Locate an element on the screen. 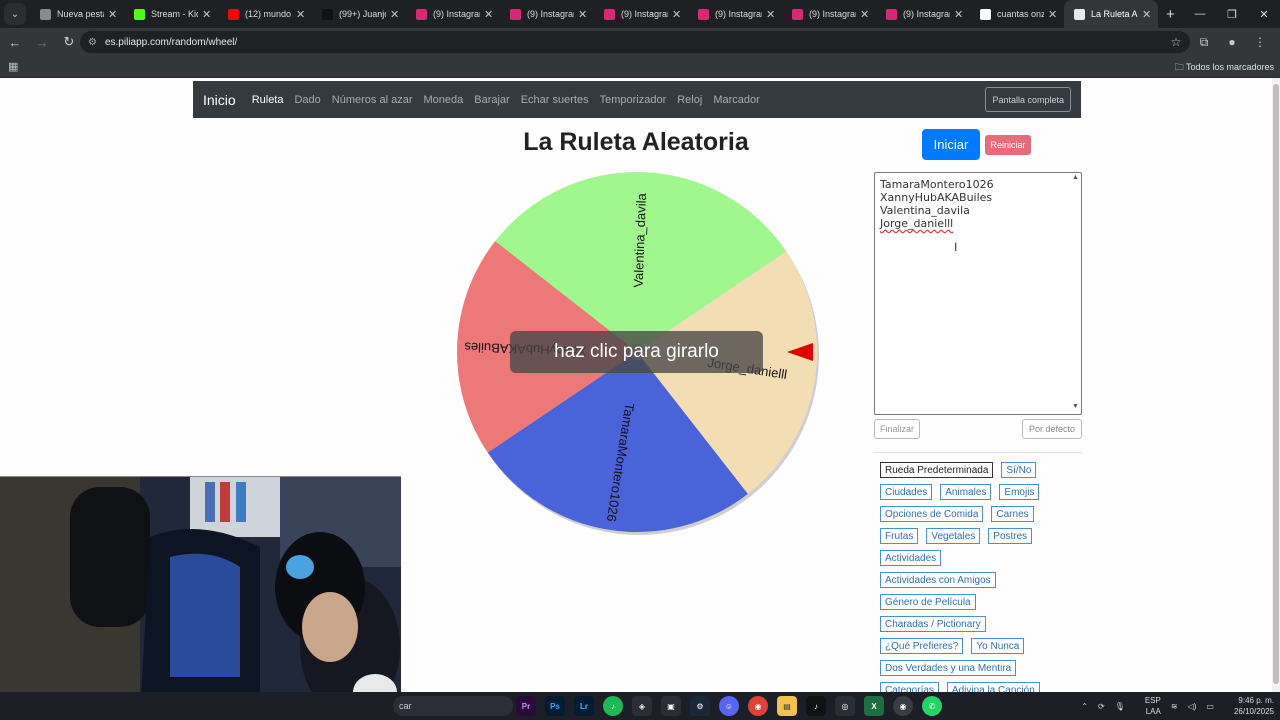  apps-grid-icon: ▦ is located at coordinates (13, 66).